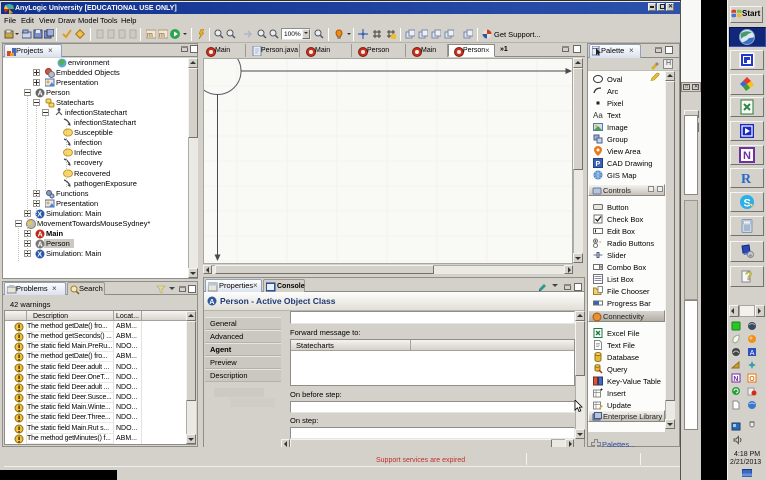 This screenshot has width=766, height=480. I want to click on svg-text: w, so click(750, 255).